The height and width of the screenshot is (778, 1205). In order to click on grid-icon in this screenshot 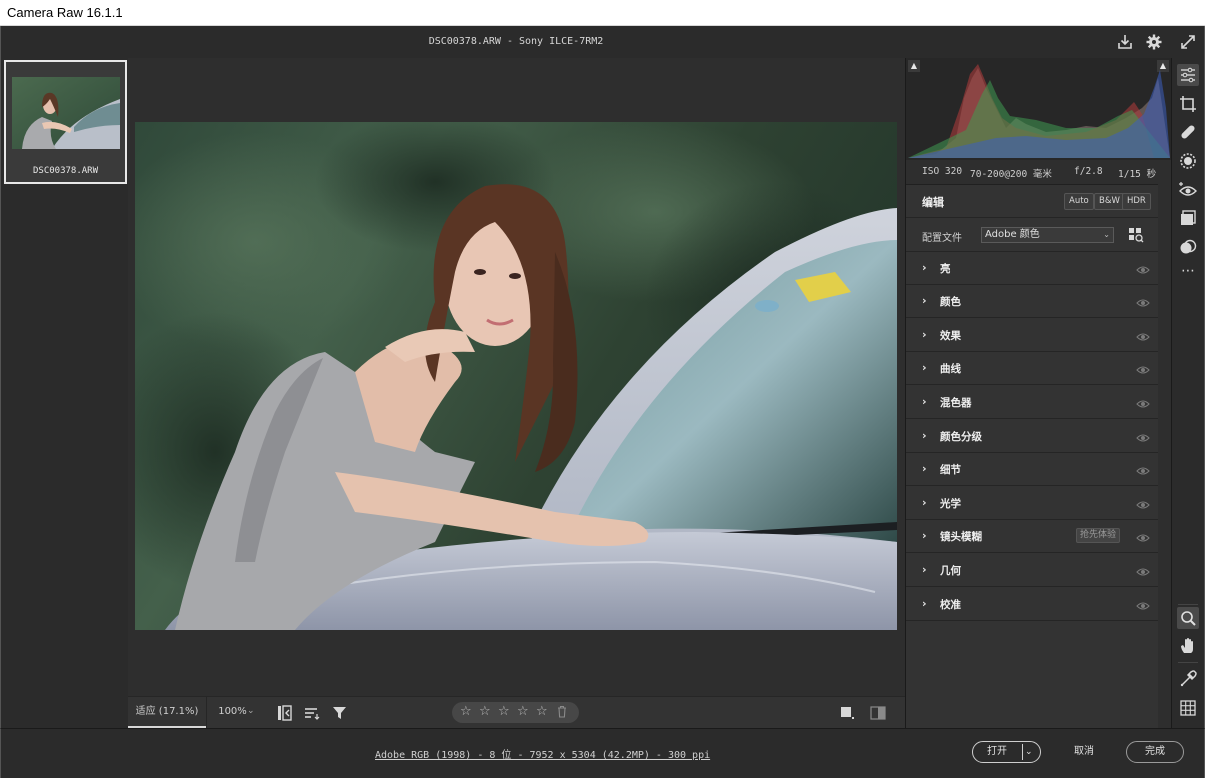, I will do `click(1188, 708)`.